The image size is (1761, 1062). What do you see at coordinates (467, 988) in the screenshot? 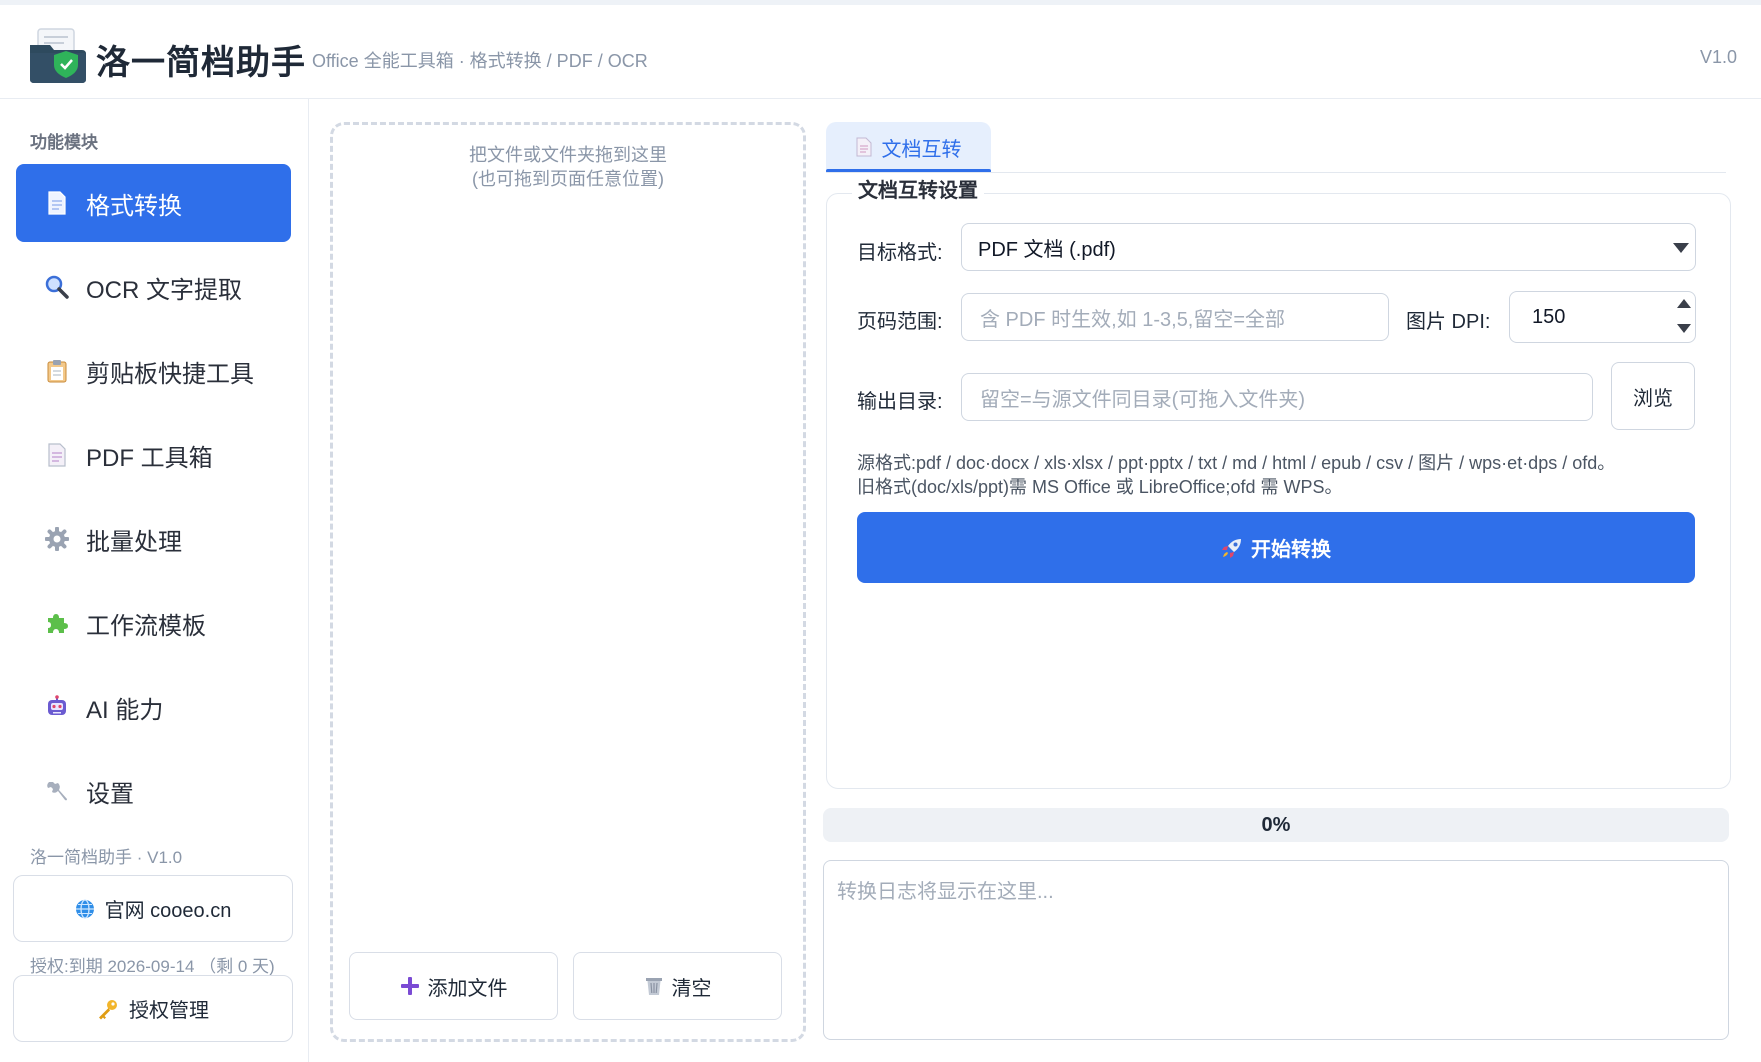
I see `add-file-label: 添加文件` at bounding box center [467, 988].